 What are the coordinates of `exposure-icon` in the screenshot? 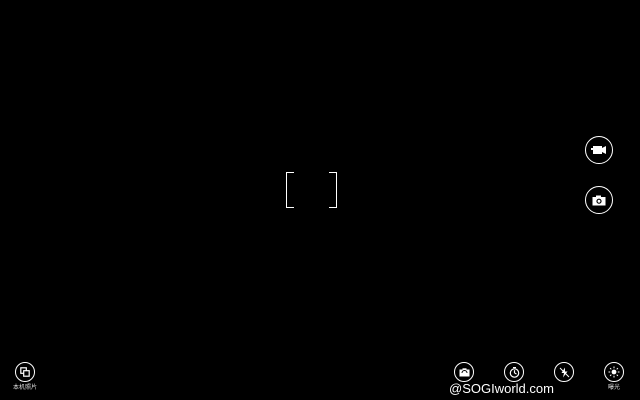 It's located at (614, 372).